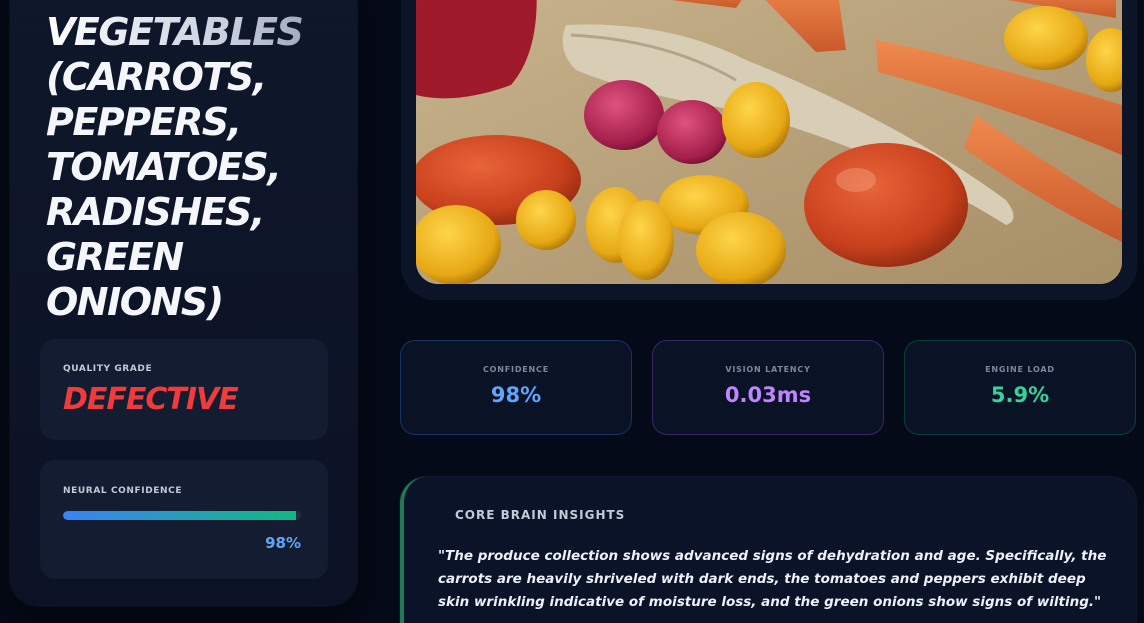  I want to click on neural-confidence-card: NEURAL CONFIDENCE 98%, so click(184, 519).